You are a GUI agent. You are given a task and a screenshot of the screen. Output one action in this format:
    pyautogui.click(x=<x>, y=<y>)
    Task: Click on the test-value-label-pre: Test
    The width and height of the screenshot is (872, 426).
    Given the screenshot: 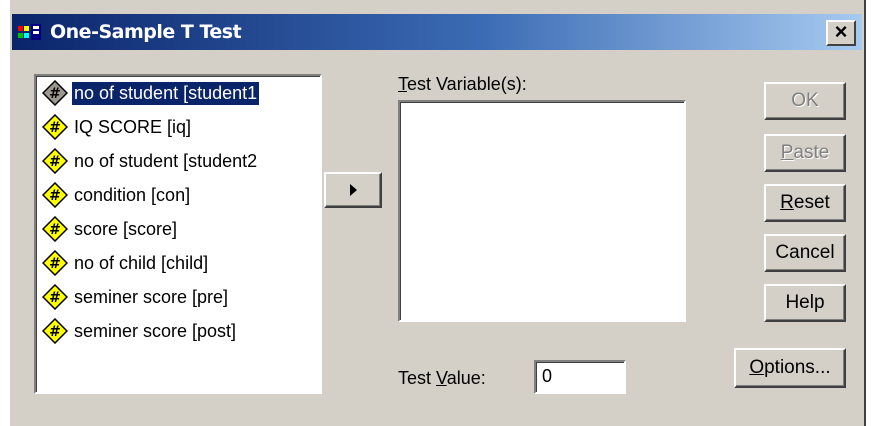 What is the action you would take?
    pyautogui.click(x=417, y=378)
    